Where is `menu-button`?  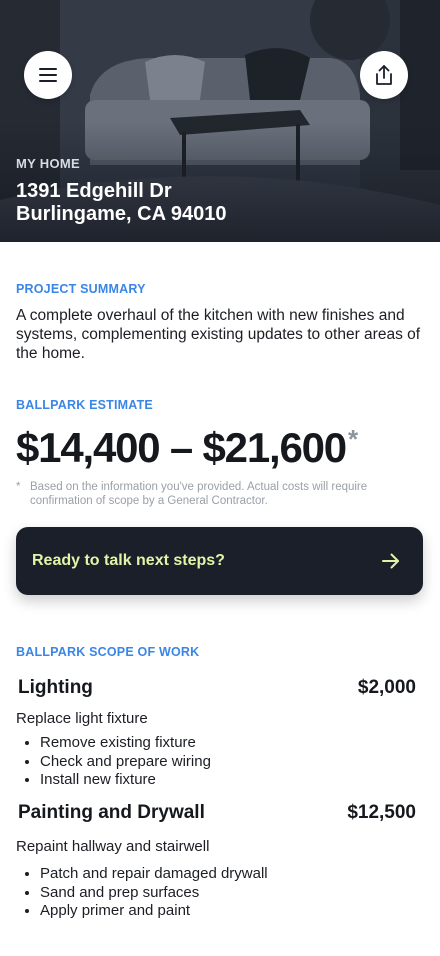
menu-button is located at coordinates (48, 75).